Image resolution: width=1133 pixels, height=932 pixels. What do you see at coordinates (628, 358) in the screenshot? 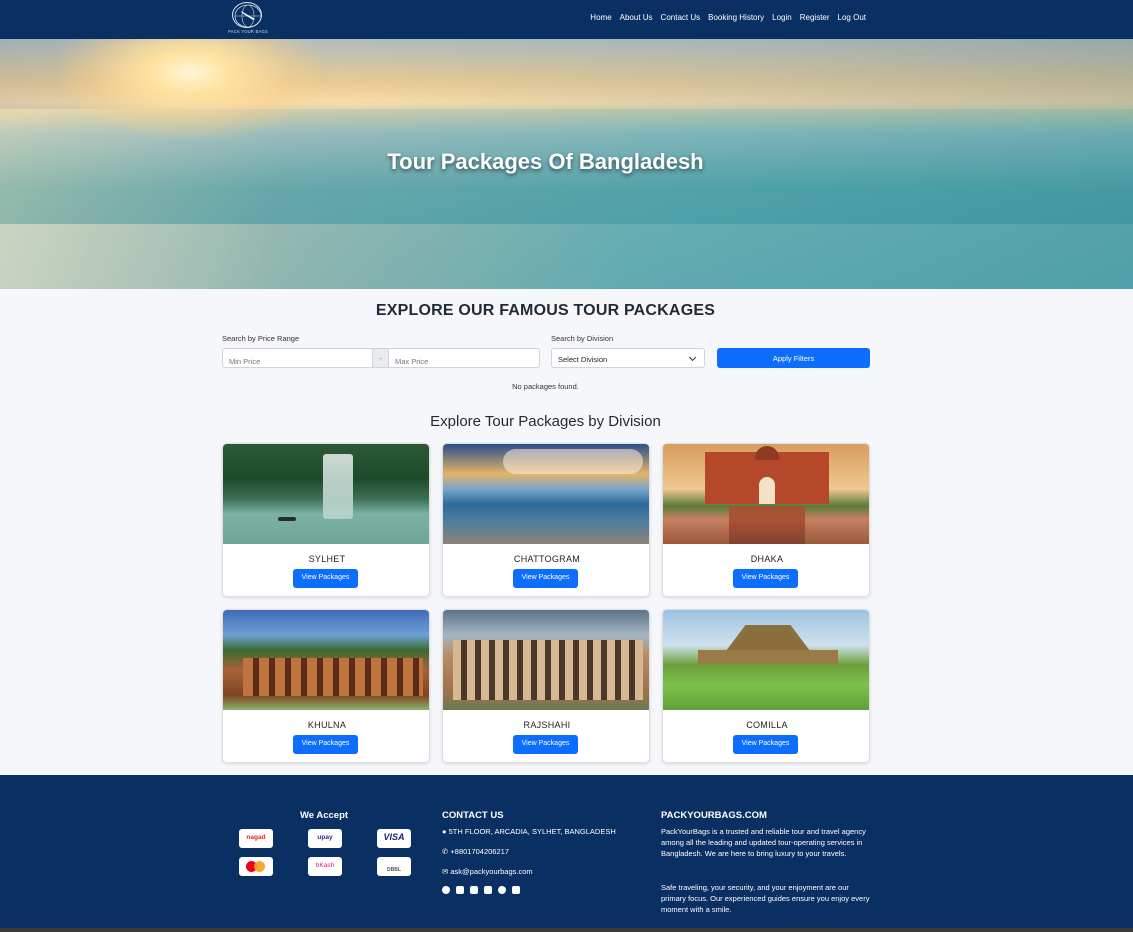
I see `division-select: Select Division` at bounding box center [628, 358].